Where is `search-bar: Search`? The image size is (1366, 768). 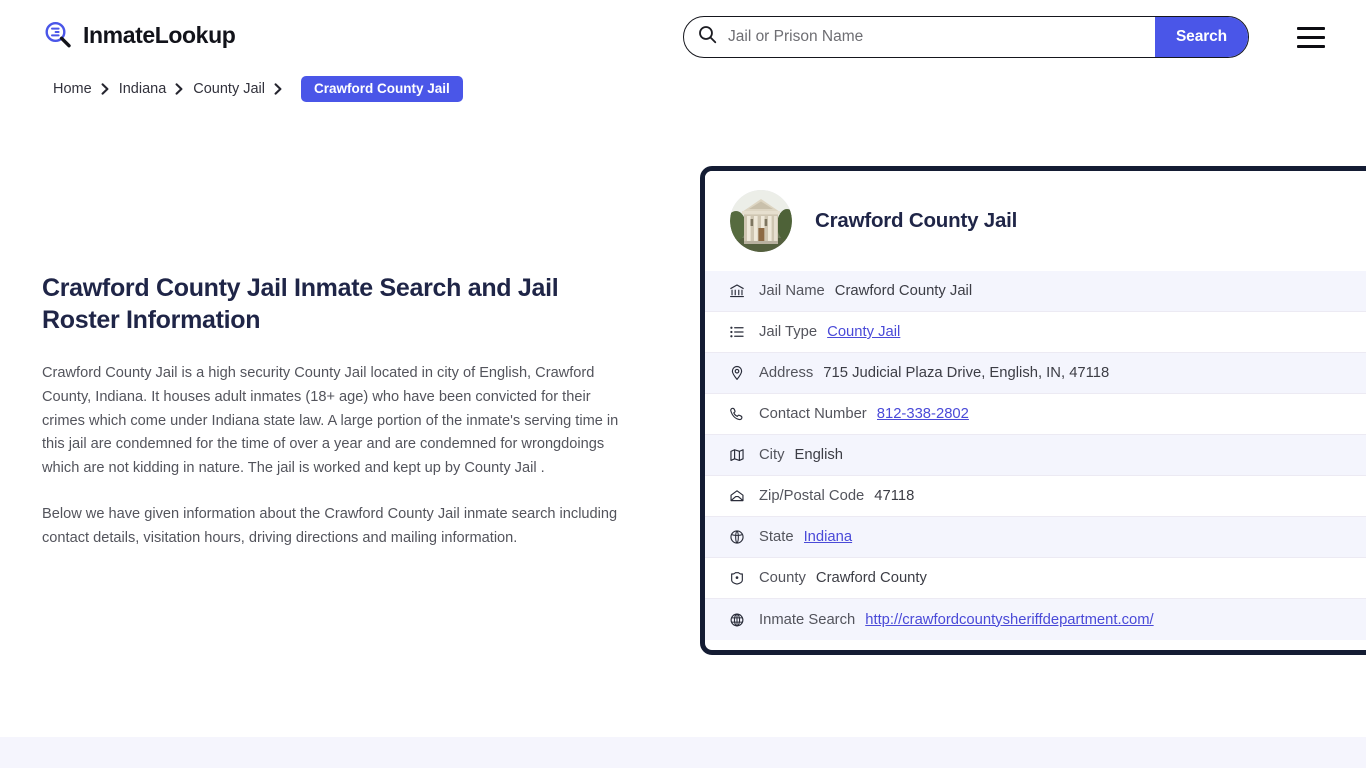 search-bar: Search is located at coordinates (966, 37).